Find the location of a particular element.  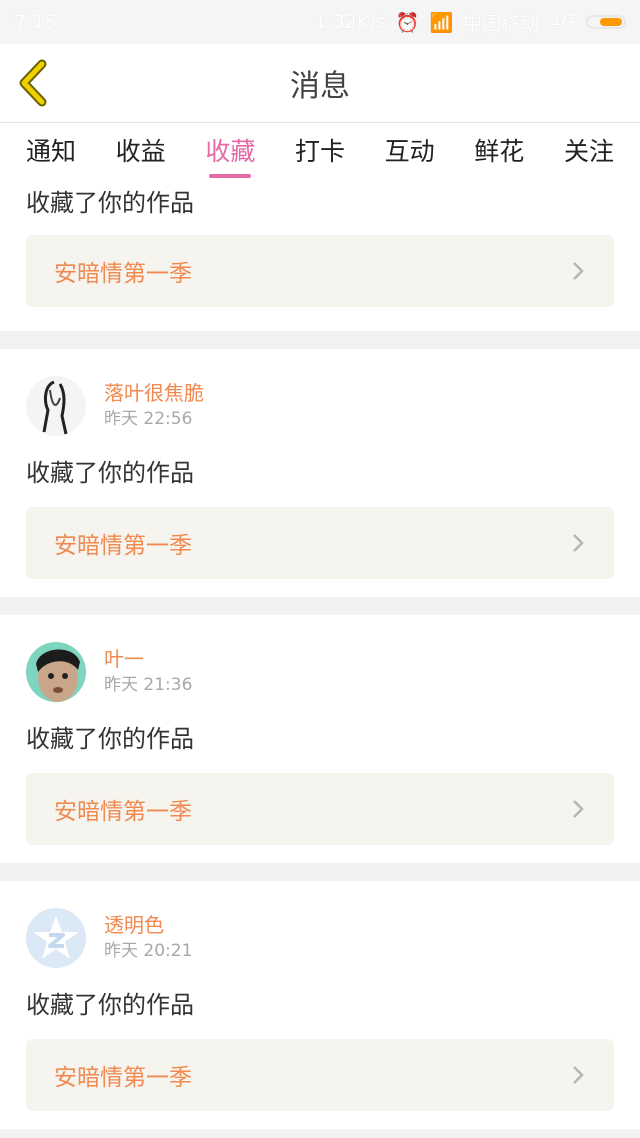

avatar-sketch-icon is located at coordinates (56, 406).